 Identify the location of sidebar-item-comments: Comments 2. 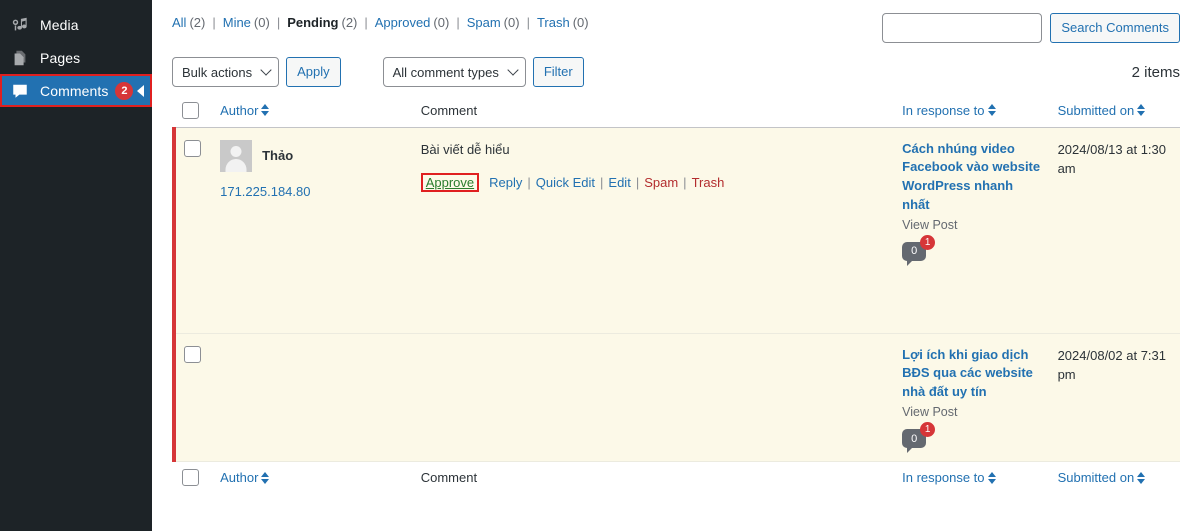
(76, 90).